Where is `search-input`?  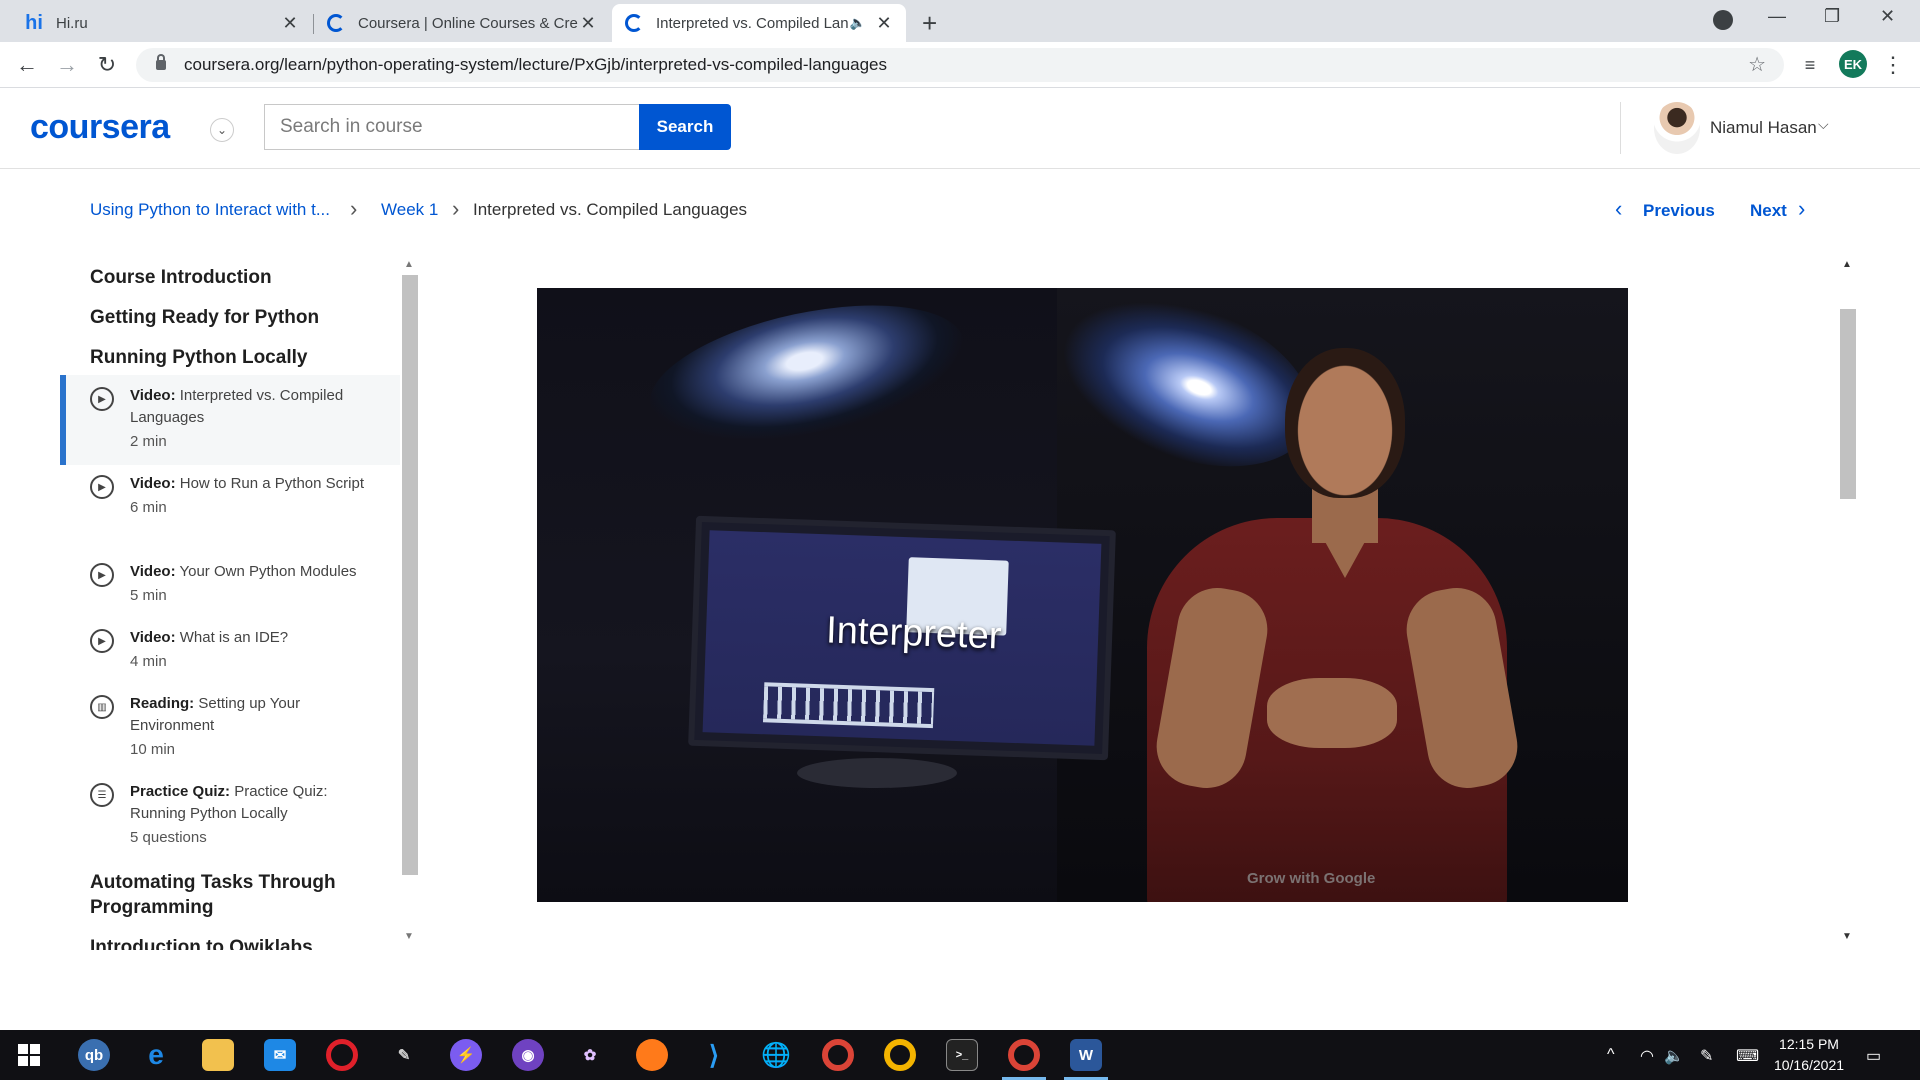
search-input is located at coordinates (452, 127).